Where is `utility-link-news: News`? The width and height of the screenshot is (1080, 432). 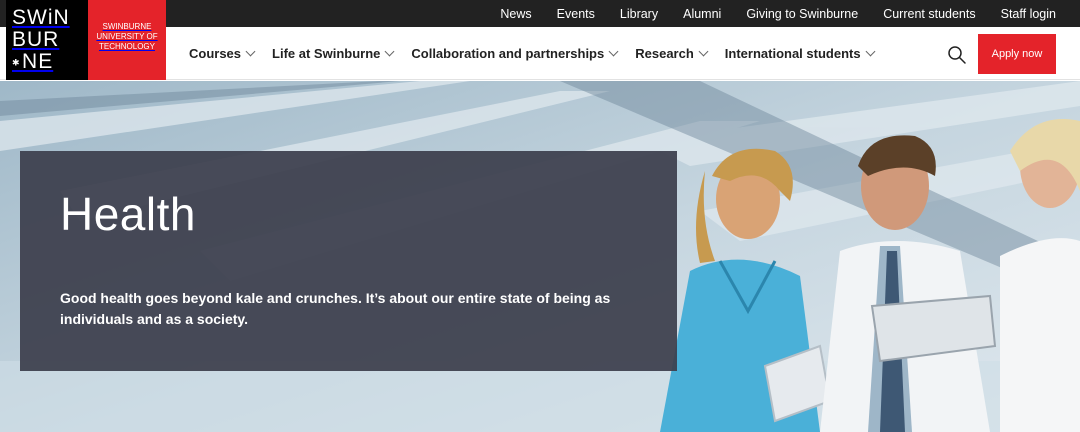
utility-link-news: News is located at coordinates (515, 14).